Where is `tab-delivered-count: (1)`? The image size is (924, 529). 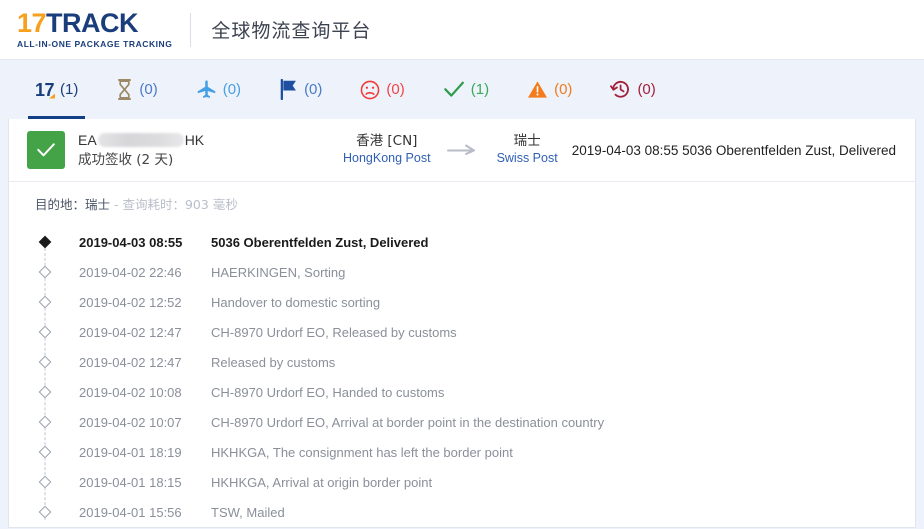
tab-delivered-count: (1) is located at coordinates (480, 89).